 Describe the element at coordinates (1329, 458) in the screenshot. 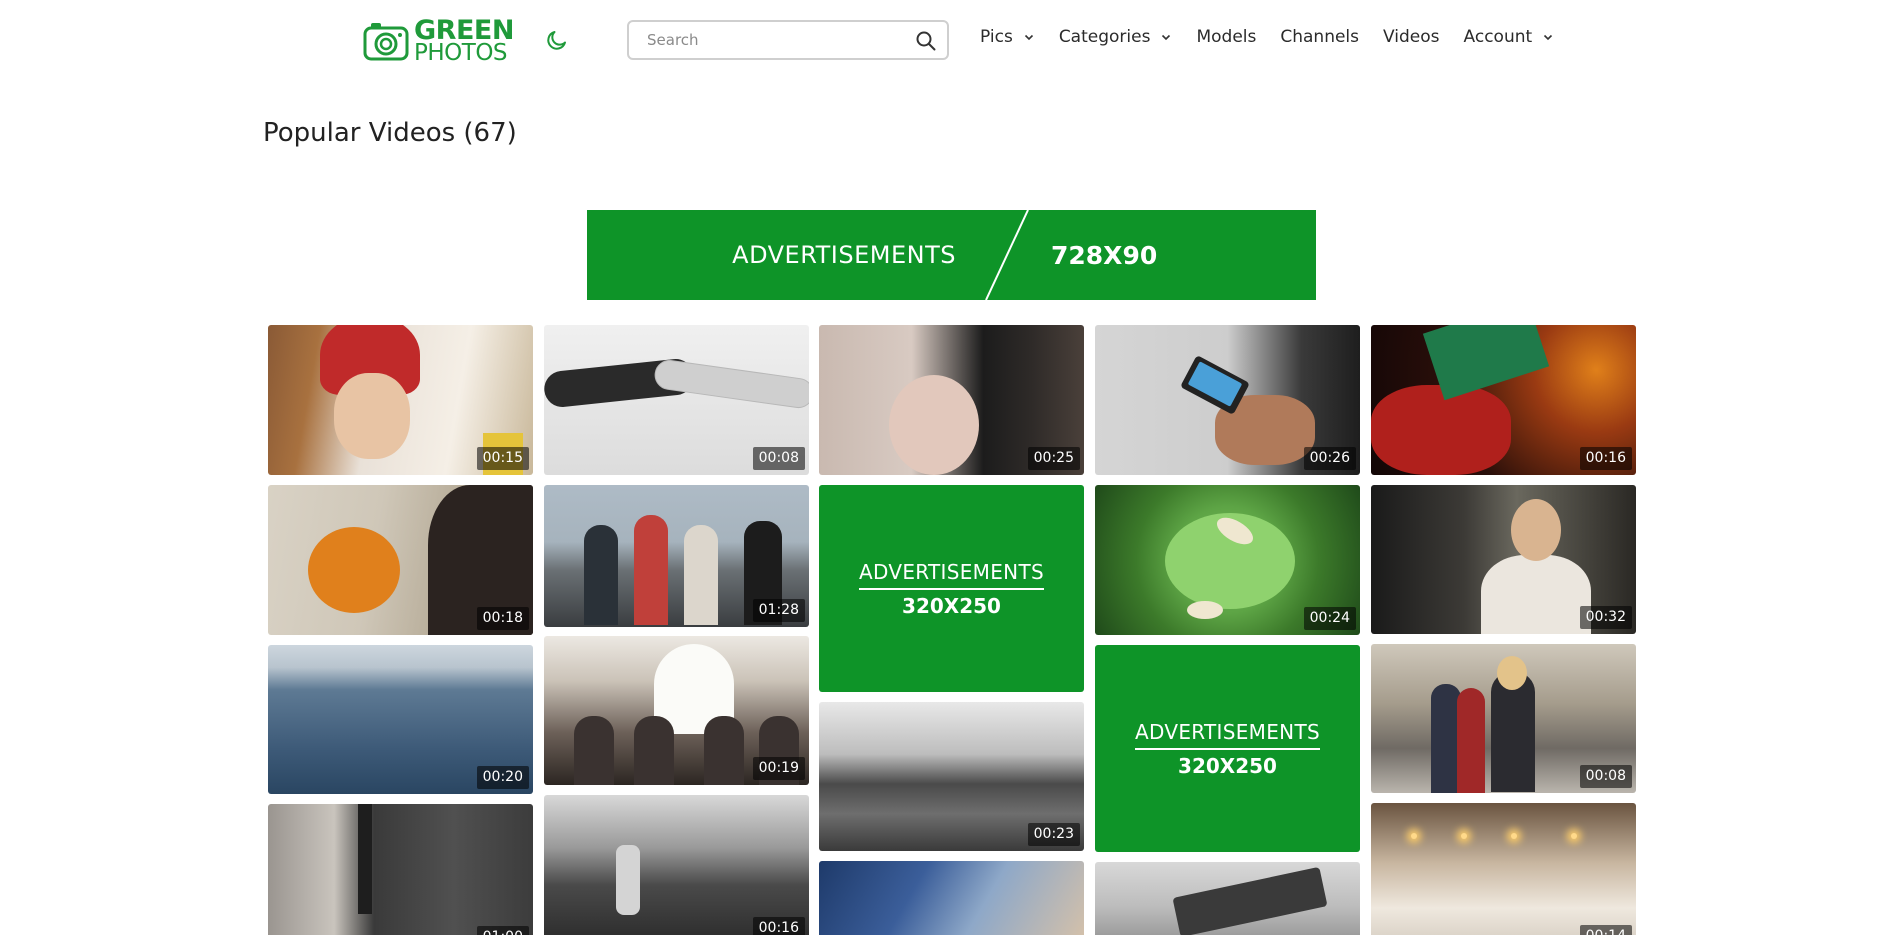

I see `video-duration: 00:26` at that location.